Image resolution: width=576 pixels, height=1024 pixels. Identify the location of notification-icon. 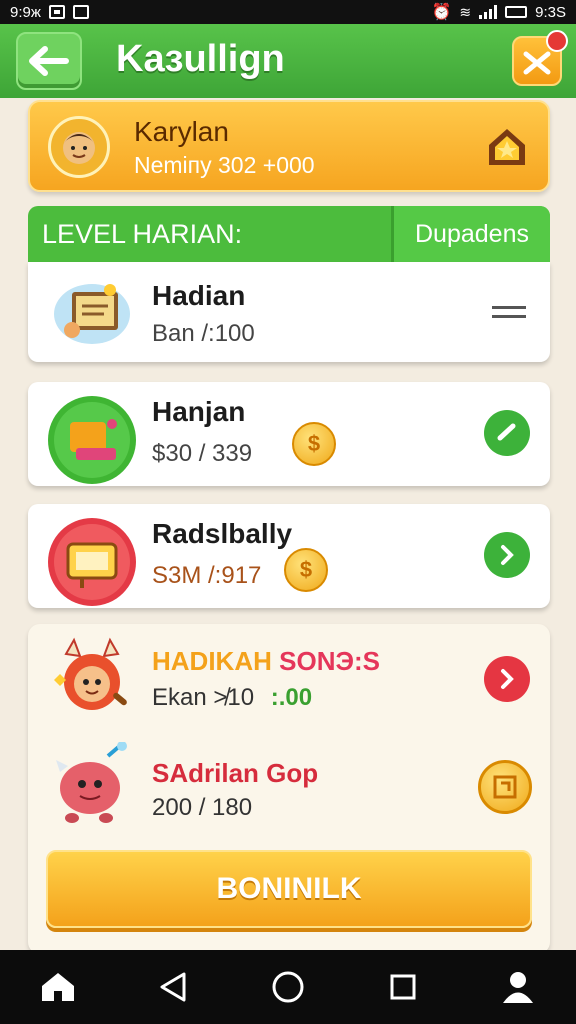
(80, 12).